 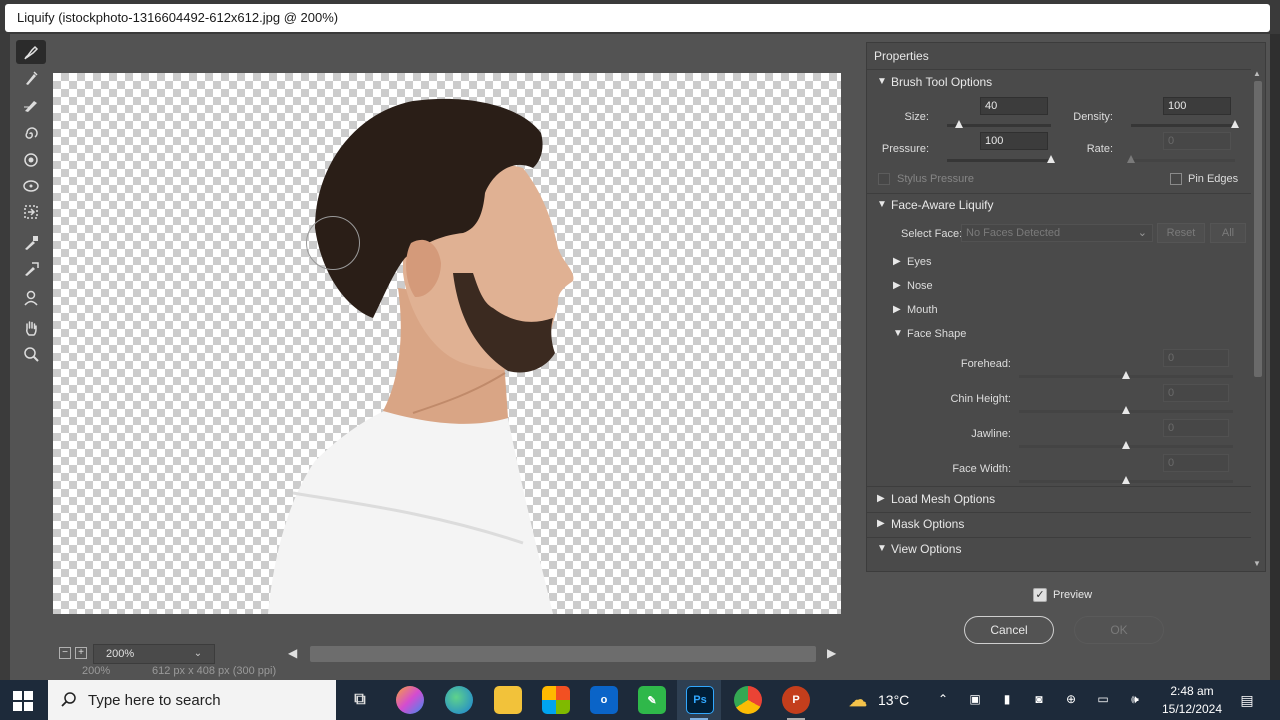 I want to click on mask-options-header: ▶ Mask Options, so click(x=1060, y=525).